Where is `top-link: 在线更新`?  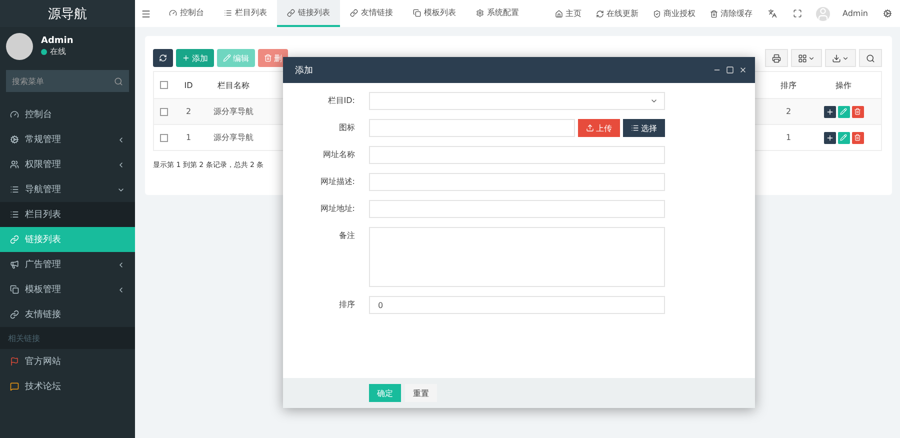 top-link: 在线更新 is located at coordinates (617, 13).